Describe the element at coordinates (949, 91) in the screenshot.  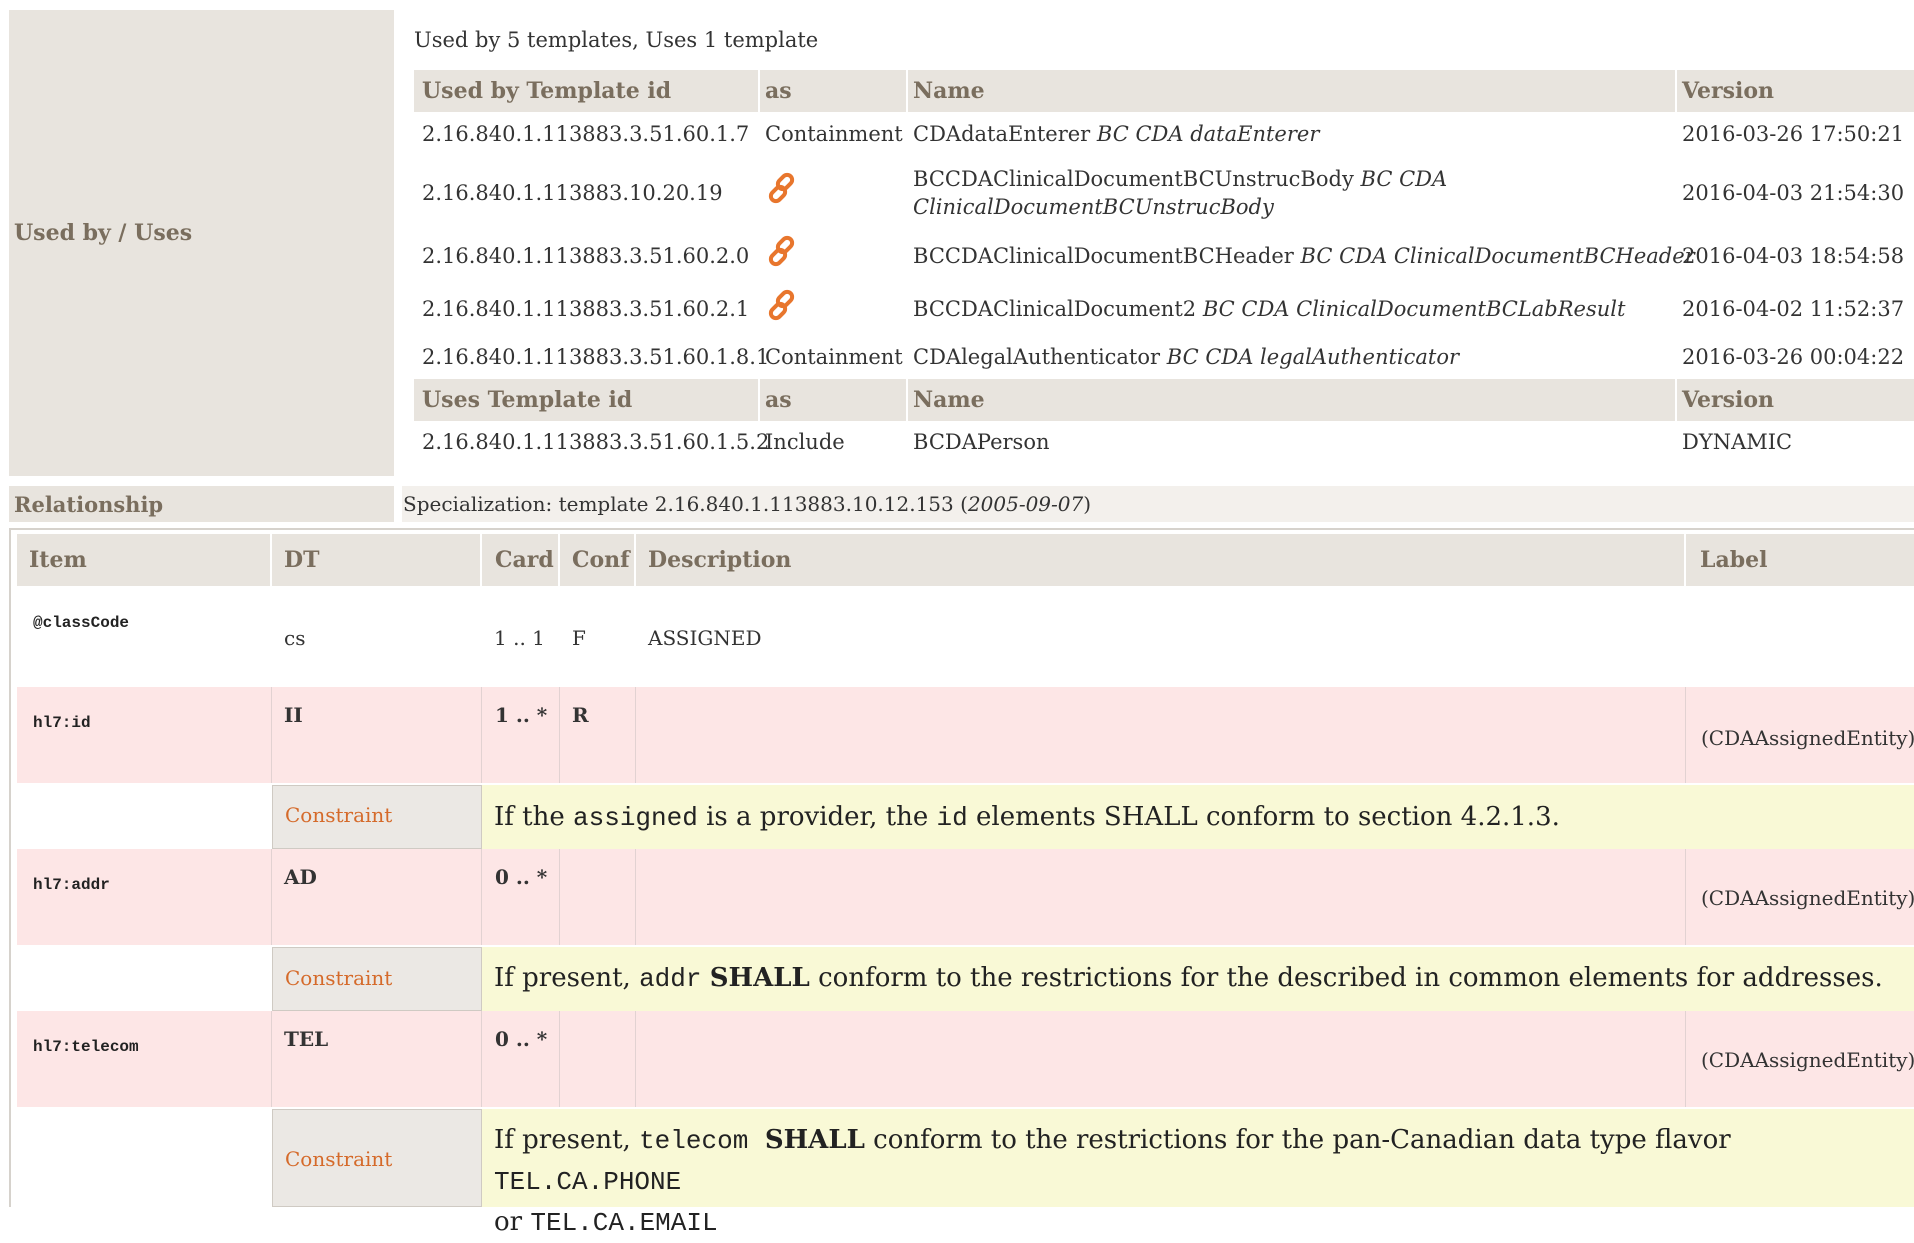
I see `usedby-header-name: Name` at that location.